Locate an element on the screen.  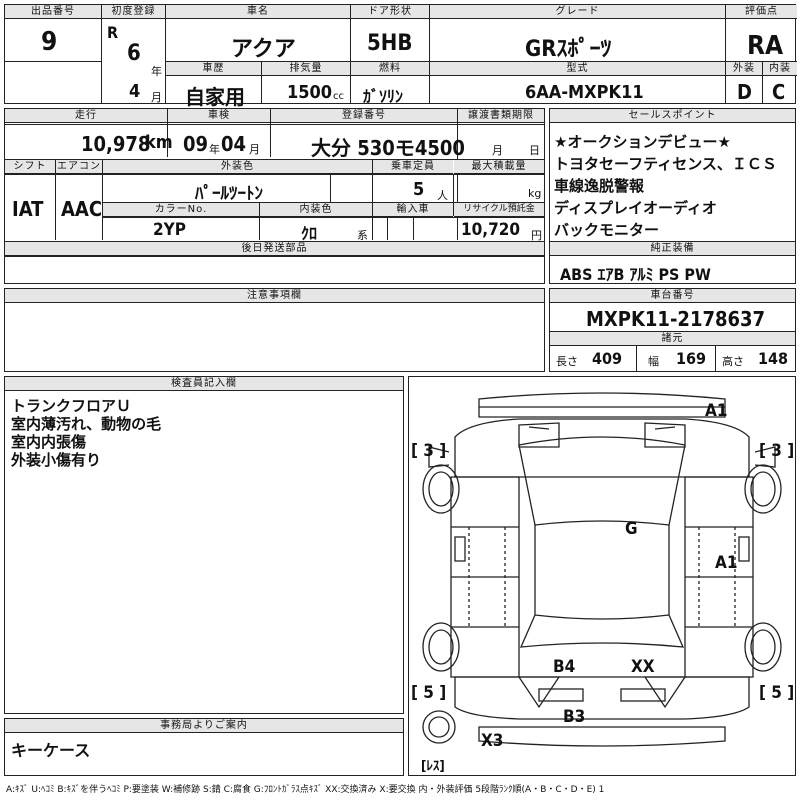
sales-point-item: トヨタセーフティセンス、ＩＣＳ is located at coordinates (665, 164).